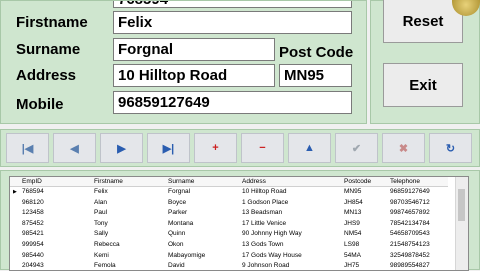 This screenshot has width=480, height=271. Describe the element at coordinates (108, 181) in the screenshot. I see `column-header: Firstname` at that location.